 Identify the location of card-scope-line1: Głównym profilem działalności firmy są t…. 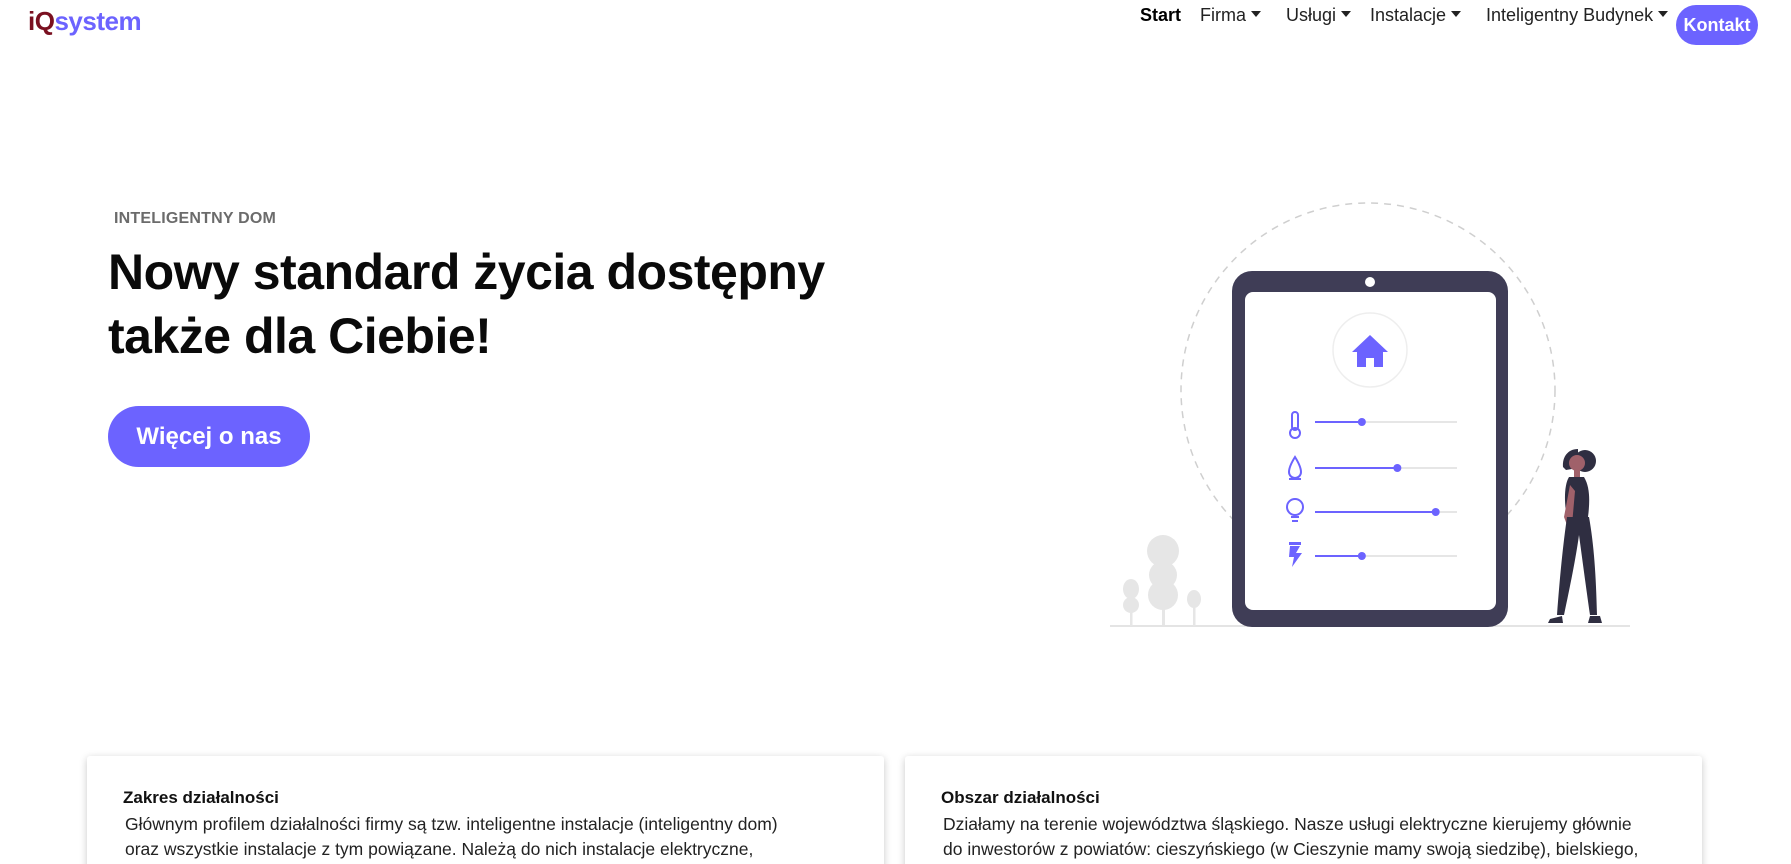
(451, 824).